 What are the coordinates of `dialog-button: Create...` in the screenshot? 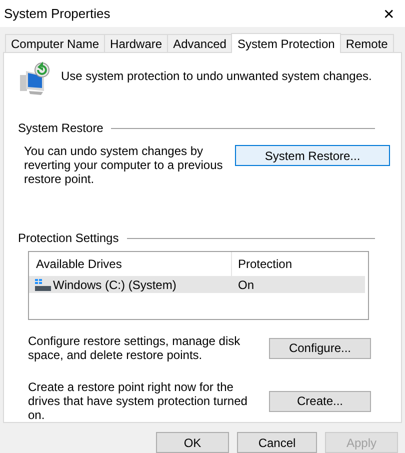 It's located at (320, 401).